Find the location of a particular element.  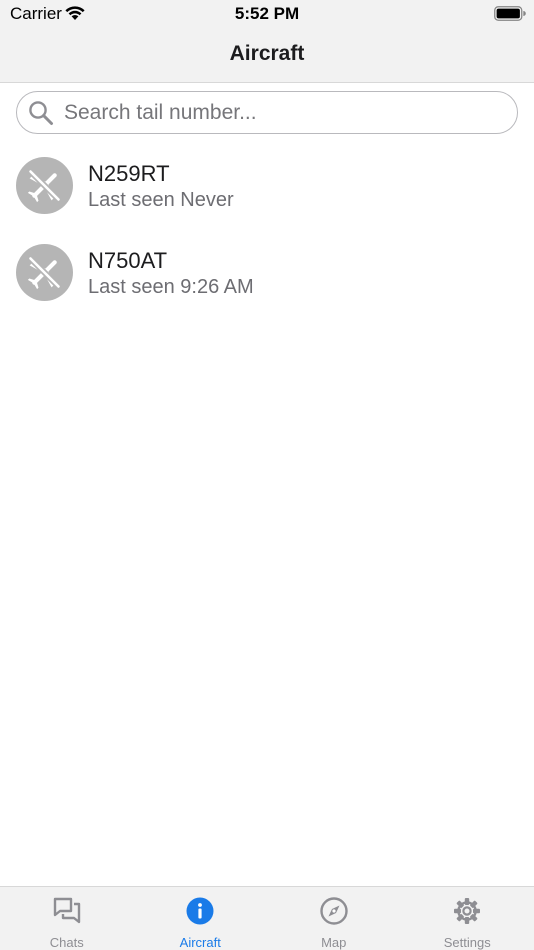

tab-label: Chats is located at coordinates (66, 942).